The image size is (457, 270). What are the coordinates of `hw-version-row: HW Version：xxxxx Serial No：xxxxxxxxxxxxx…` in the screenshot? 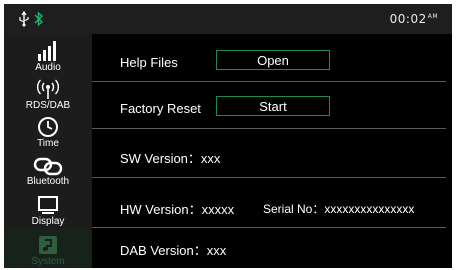 It's located at (269, 203).